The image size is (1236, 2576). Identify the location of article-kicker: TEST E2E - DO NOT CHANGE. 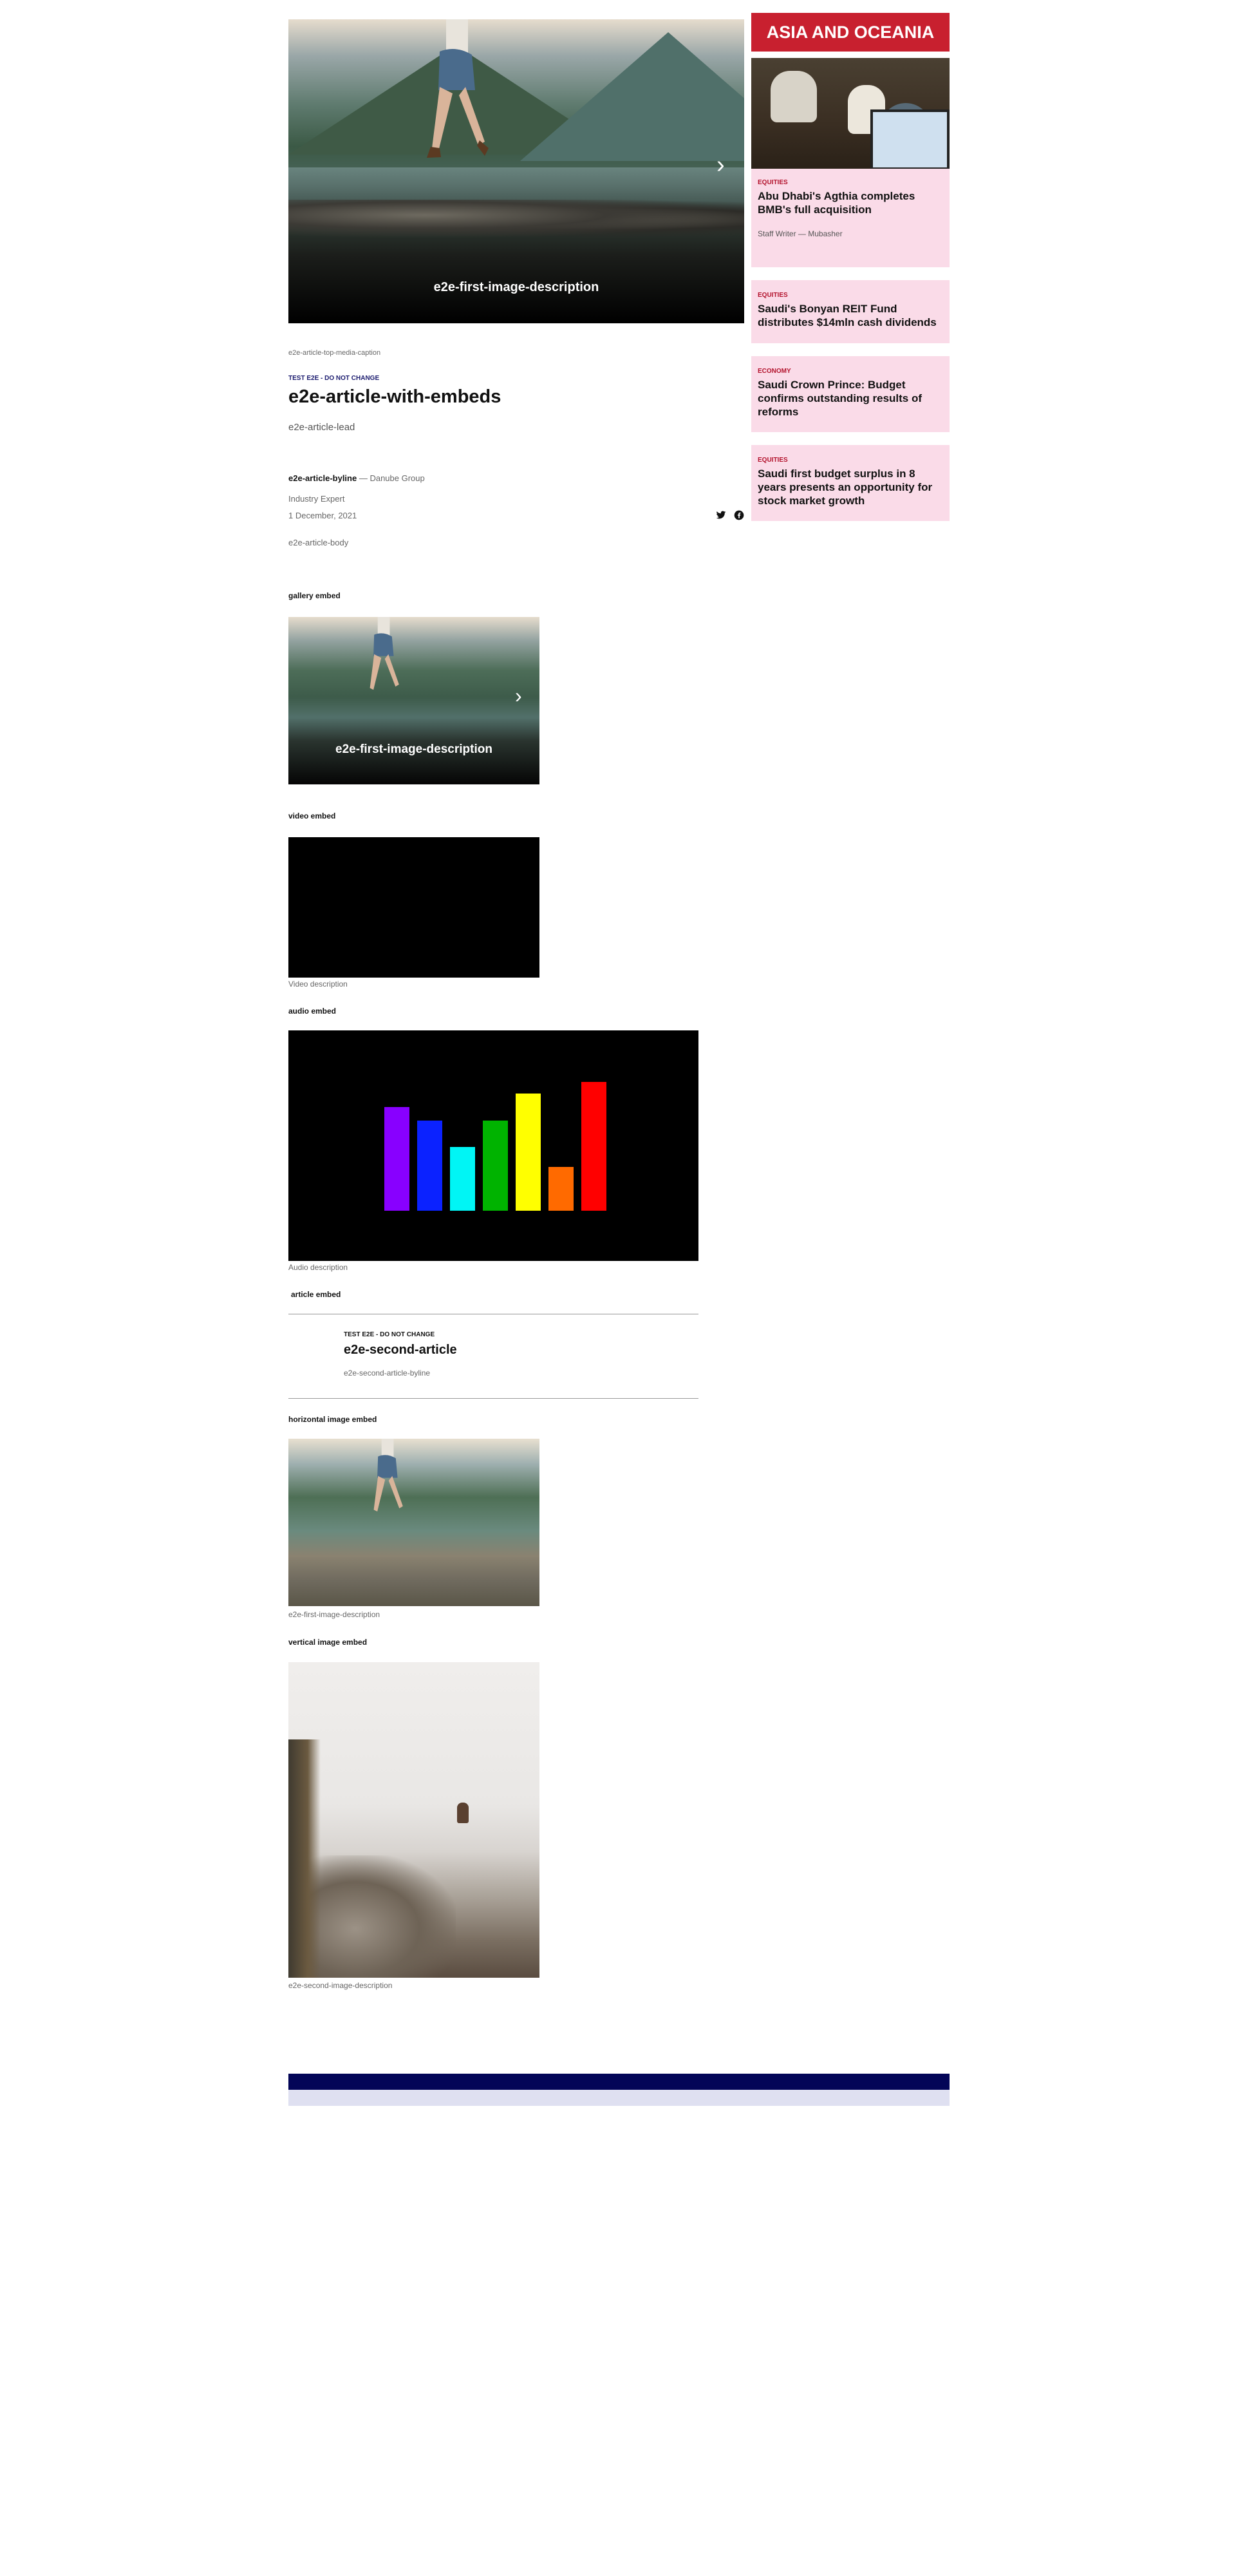
(334, 379).